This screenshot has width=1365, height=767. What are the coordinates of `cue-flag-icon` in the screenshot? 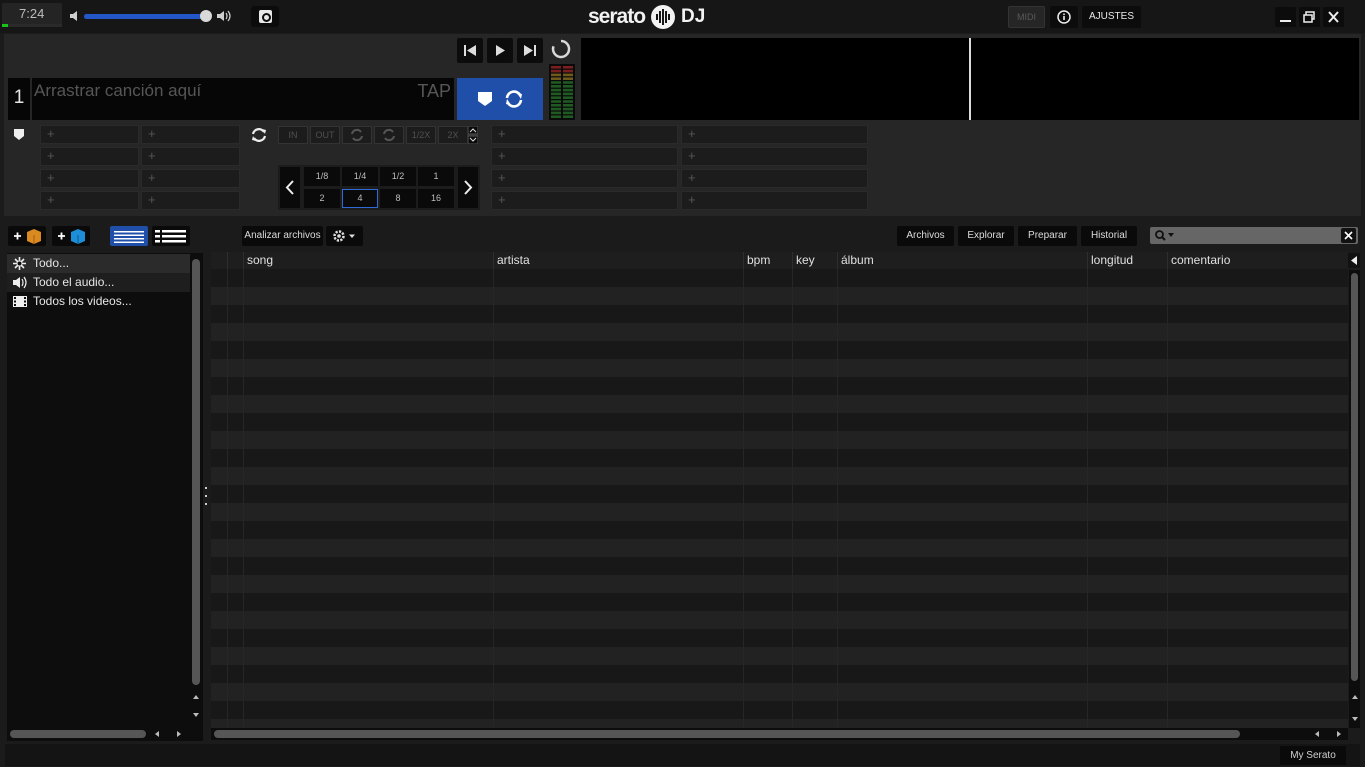 It's located at (485, 99).